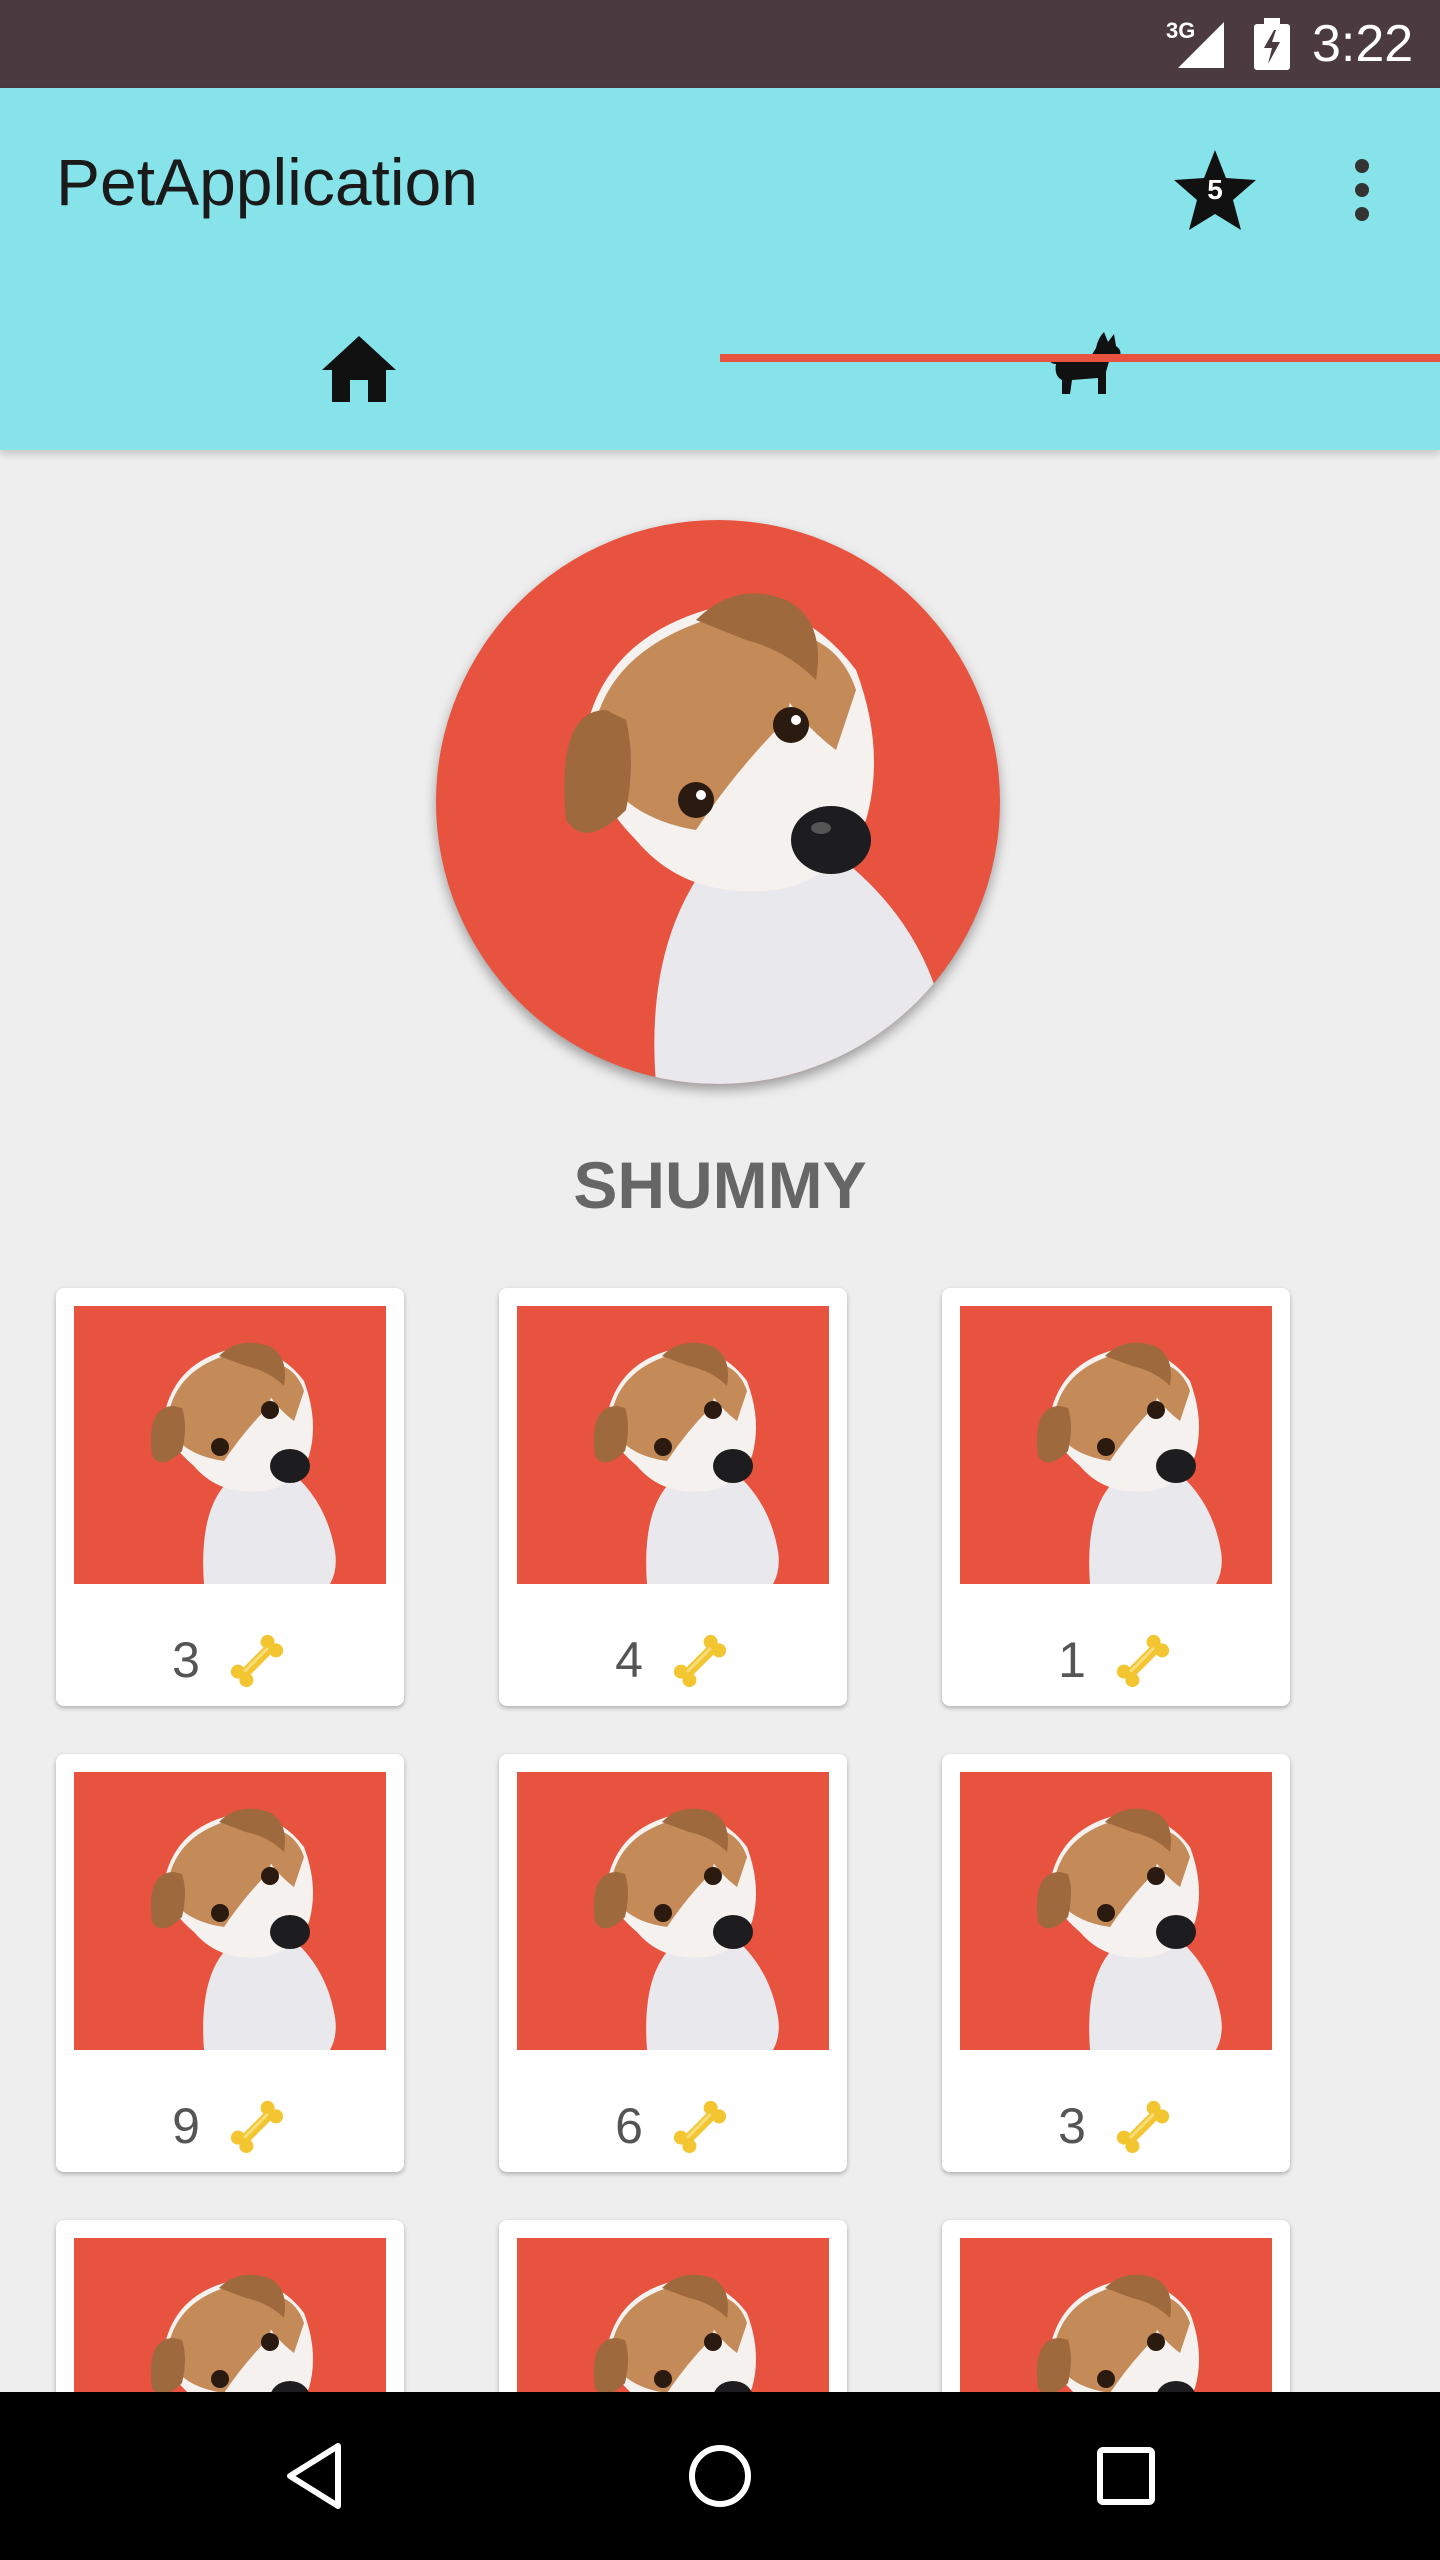  I want to click on home-button, so click(720, 2476).